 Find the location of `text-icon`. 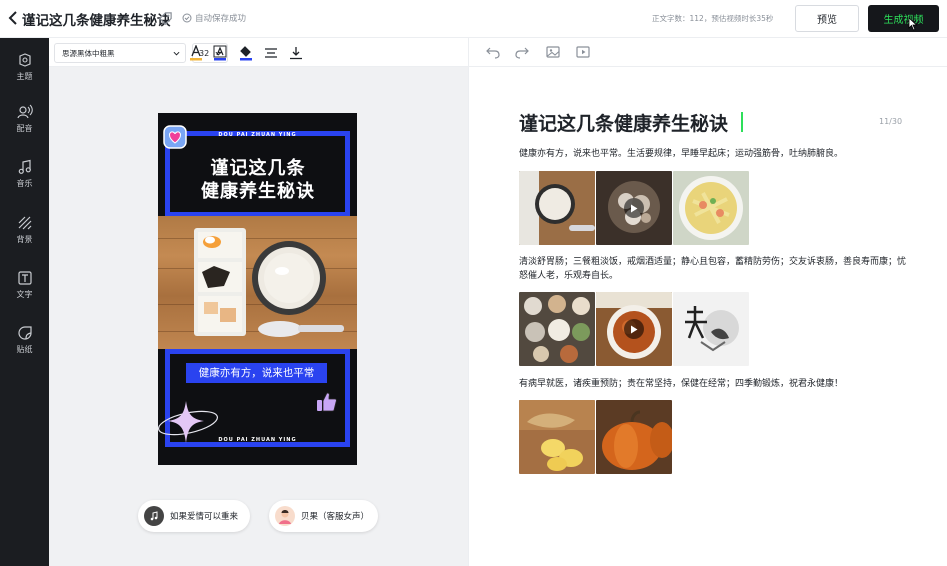

text-icon is located at coordinates (24, 278).